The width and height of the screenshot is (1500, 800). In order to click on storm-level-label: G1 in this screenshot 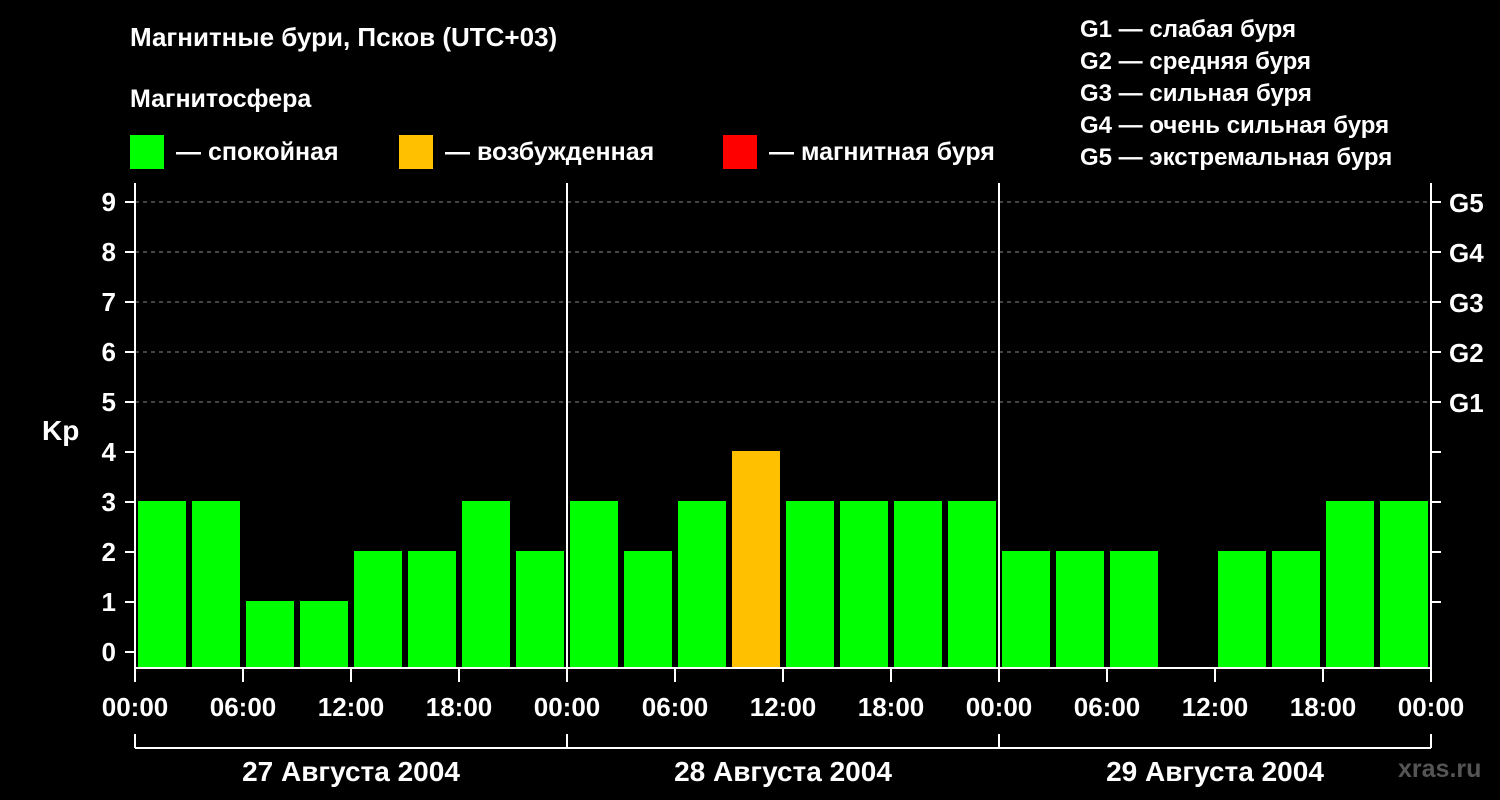, I will do `click(1466, 403)`.